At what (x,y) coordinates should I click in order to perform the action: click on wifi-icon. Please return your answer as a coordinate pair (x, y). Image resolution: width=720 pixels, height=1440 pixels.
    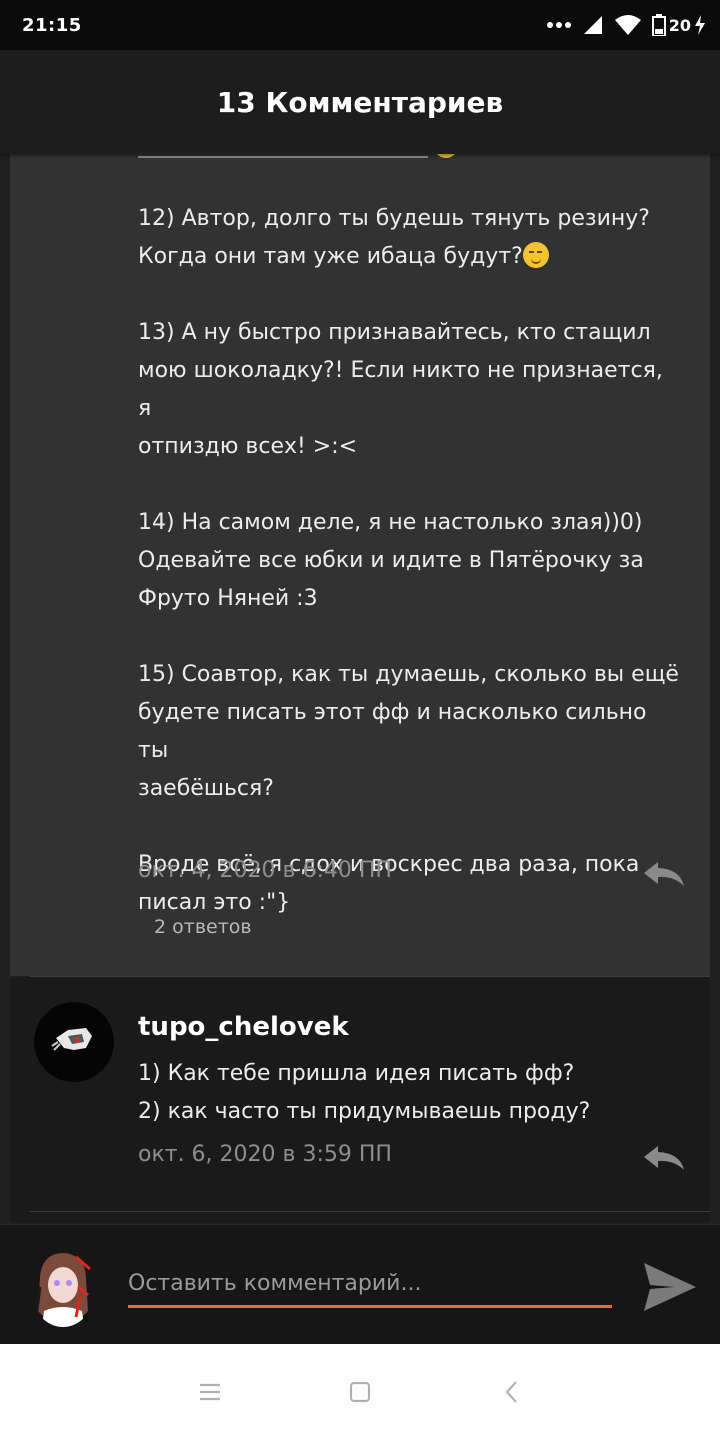
    Looking at the image, I should click on (627, 25).